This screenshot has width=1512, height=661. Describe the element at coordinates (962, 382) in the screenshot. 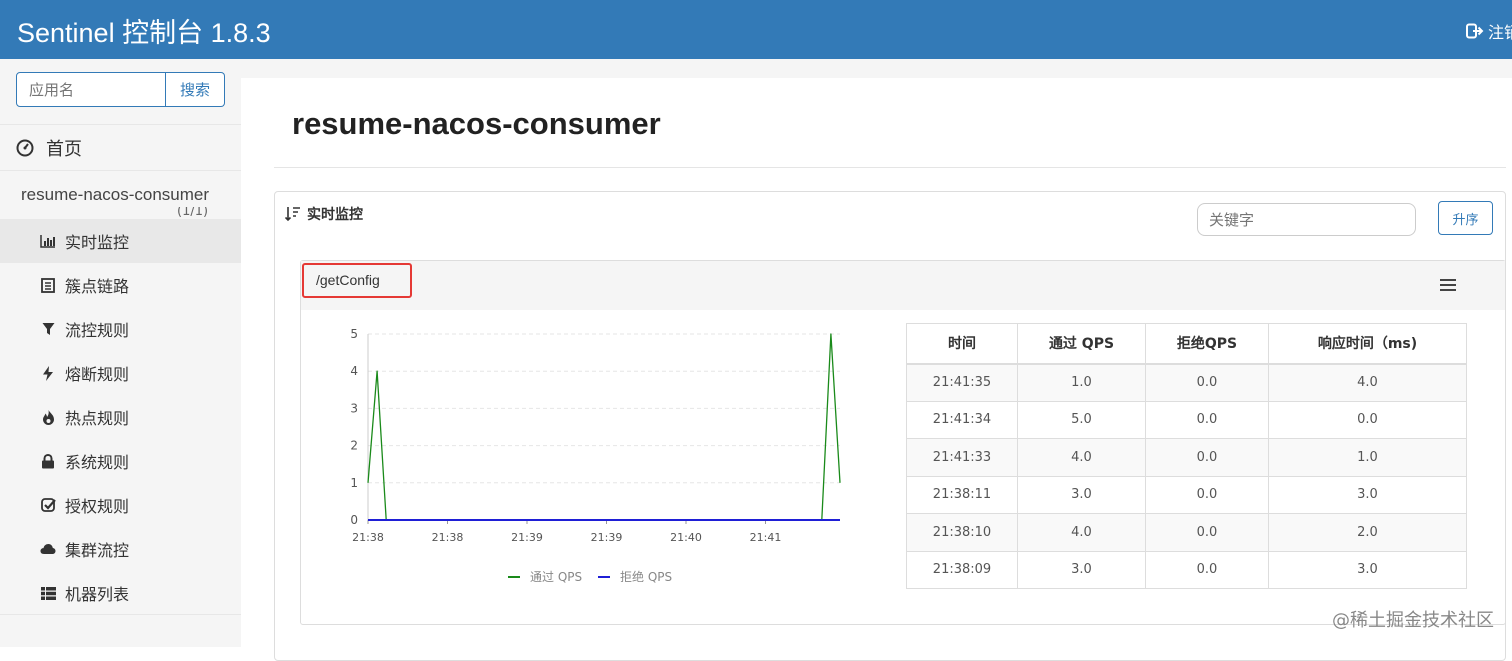

I see `cell-time: 21:41:35` at that location.